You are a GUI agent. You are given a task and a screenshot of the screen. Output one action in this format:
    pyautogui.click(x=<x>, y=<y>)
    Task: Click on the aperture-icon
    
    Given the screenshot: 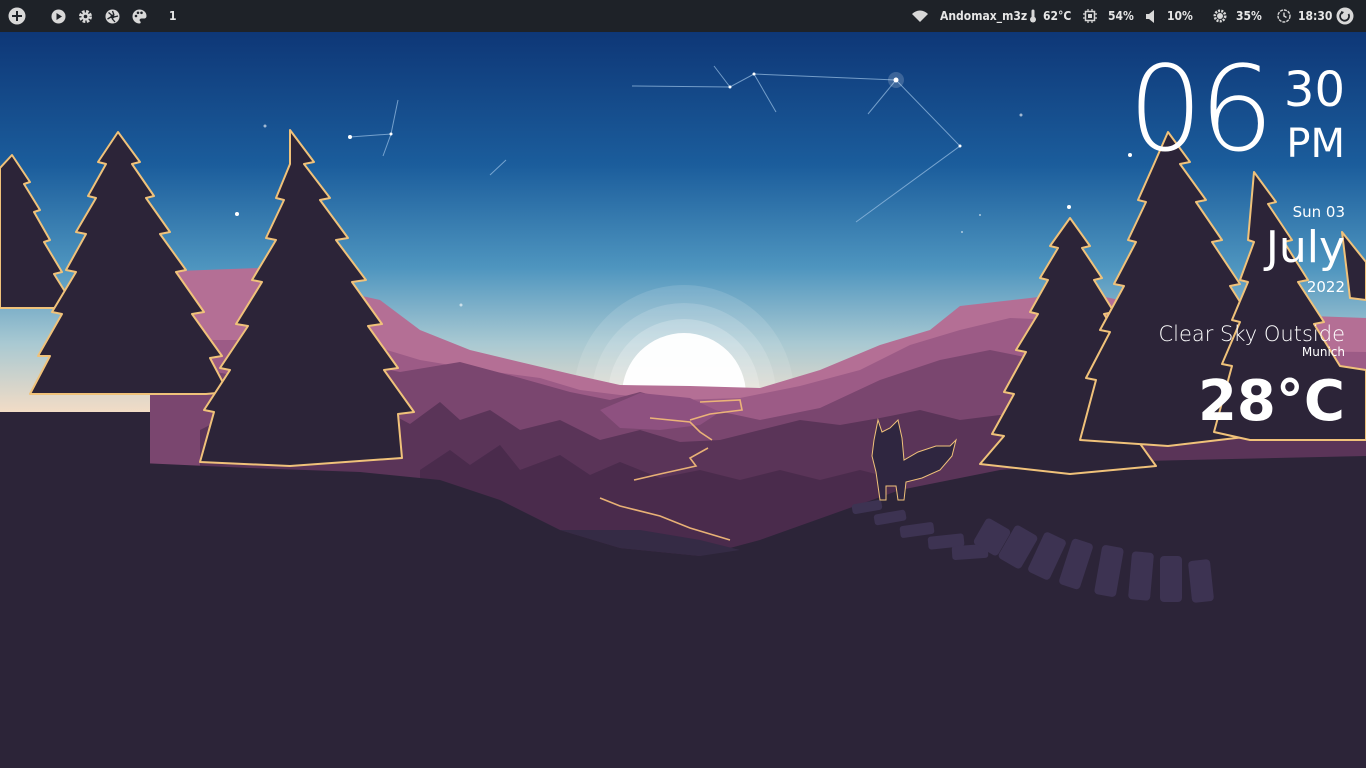 What is the action you would take?
    pyautogui.click(x=112, y=16)
    